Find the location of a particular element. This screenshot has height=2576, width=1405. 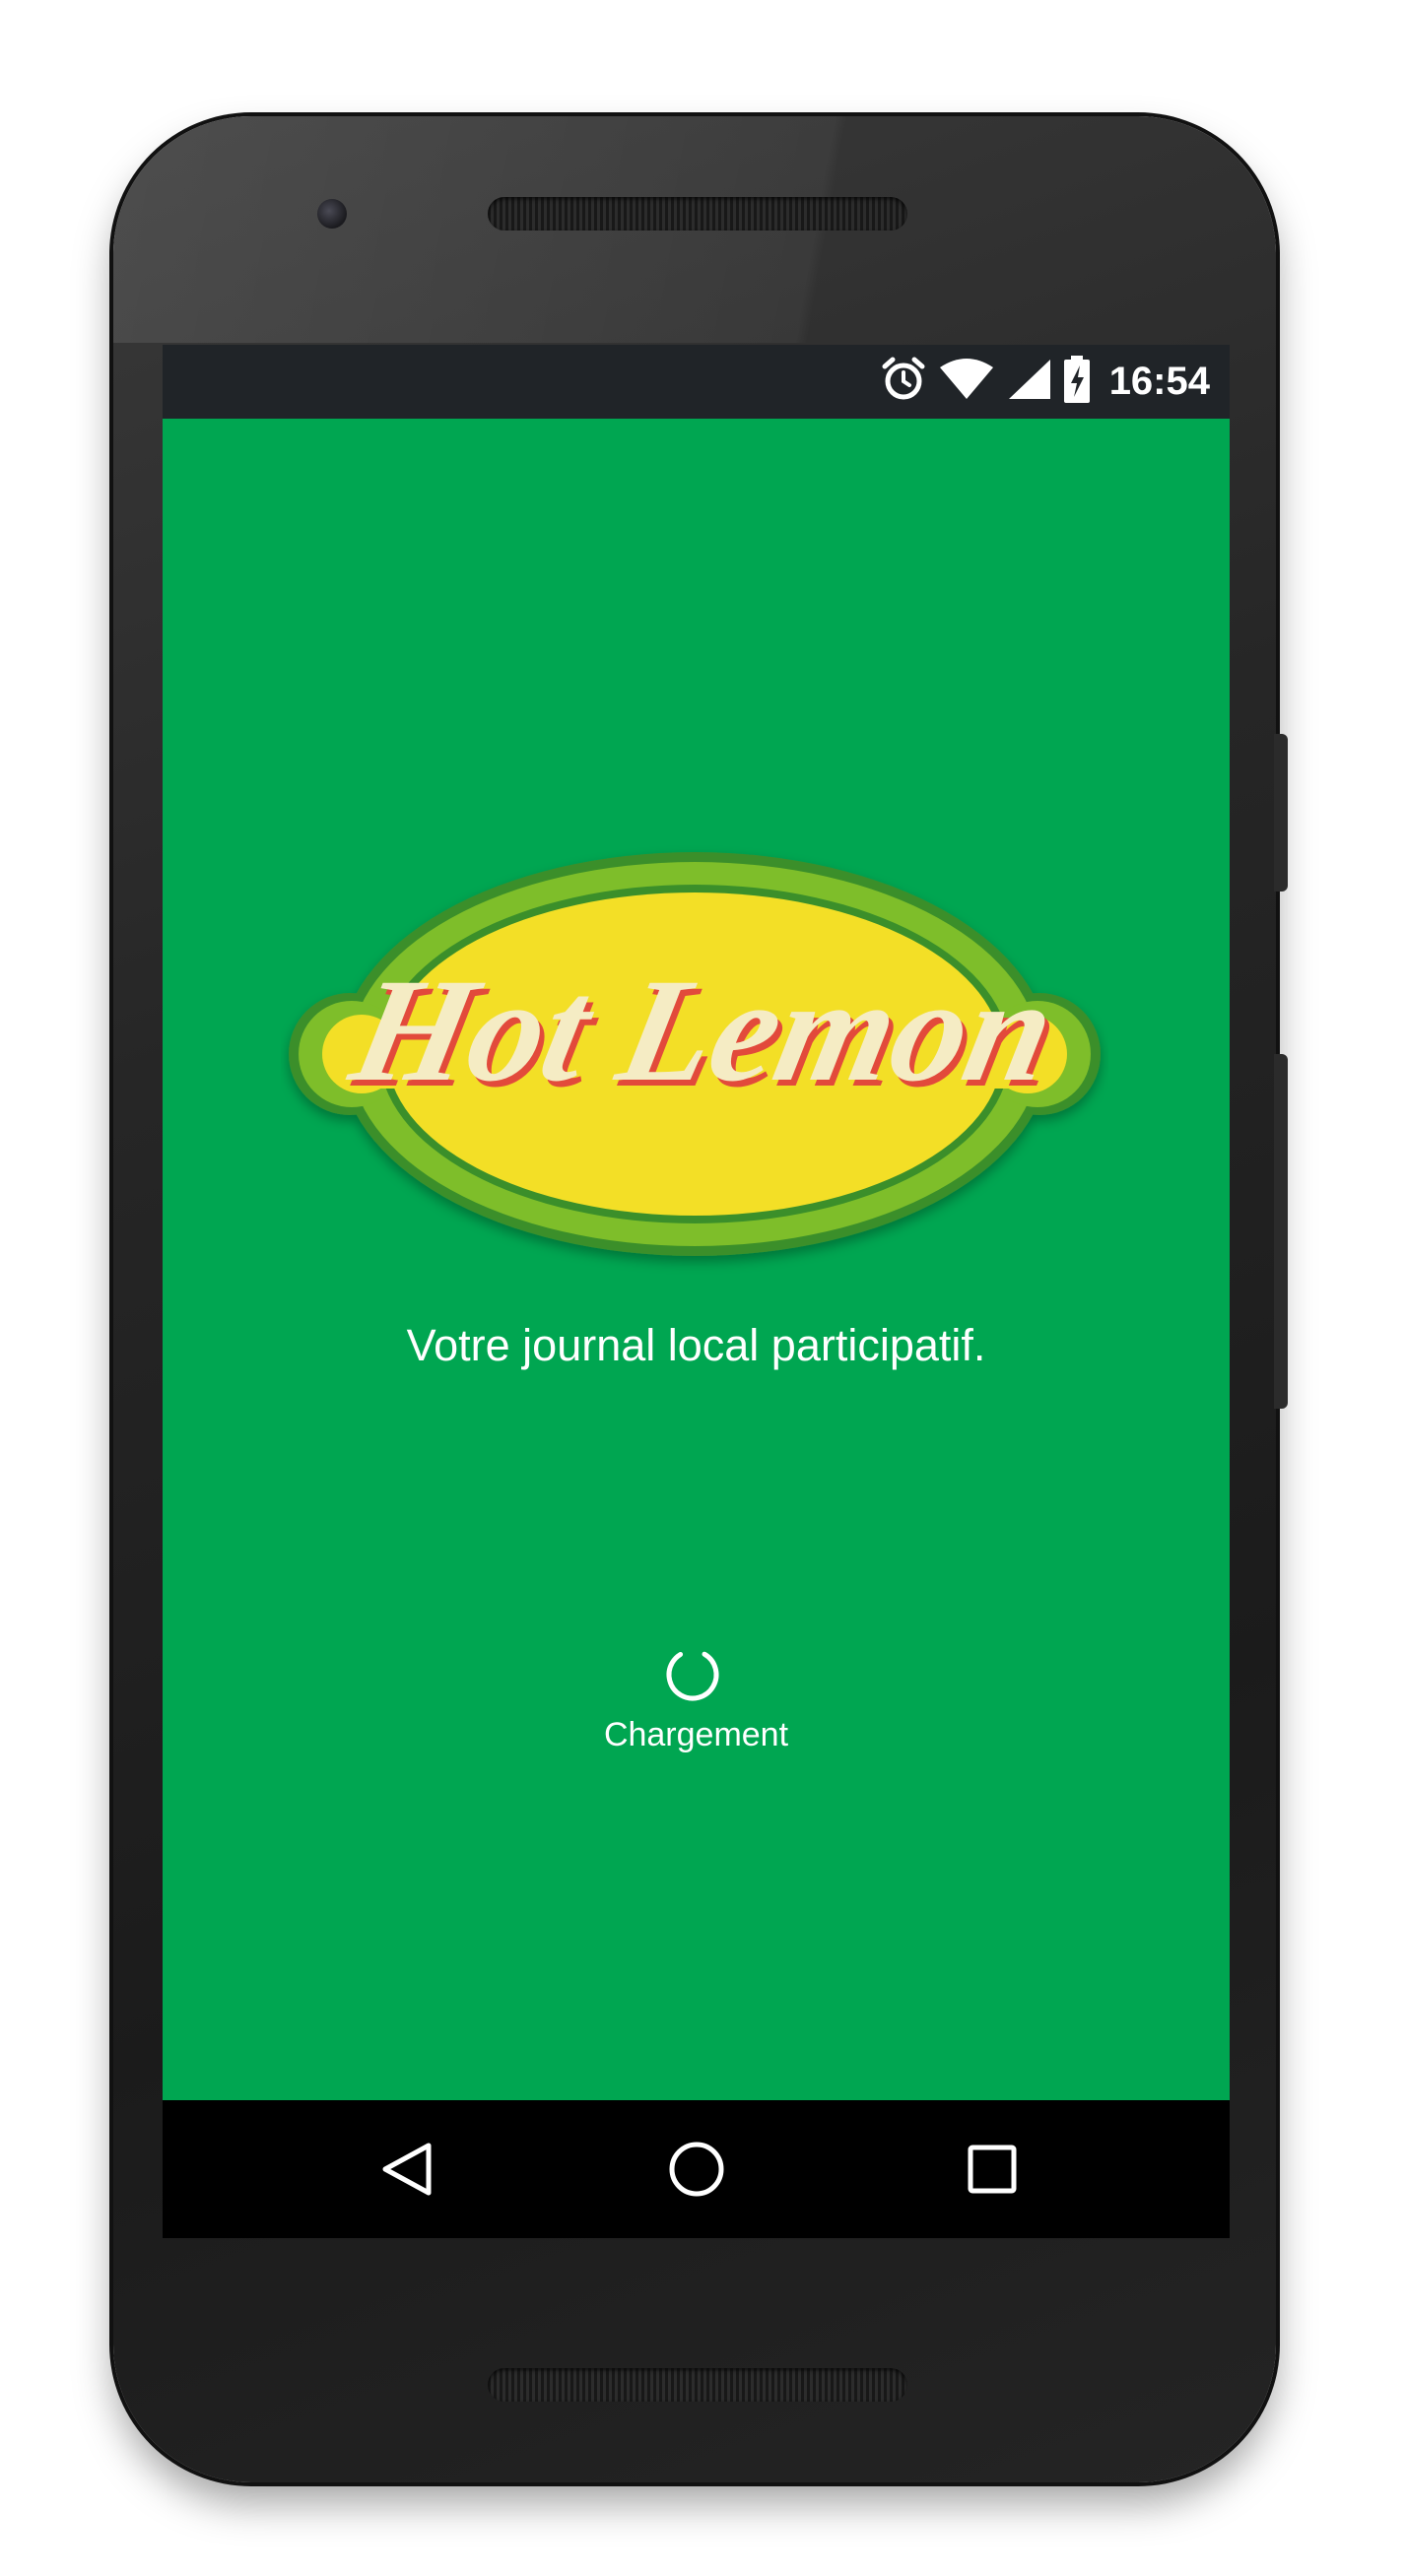

recents-button is located at coordinates (993, 2170).